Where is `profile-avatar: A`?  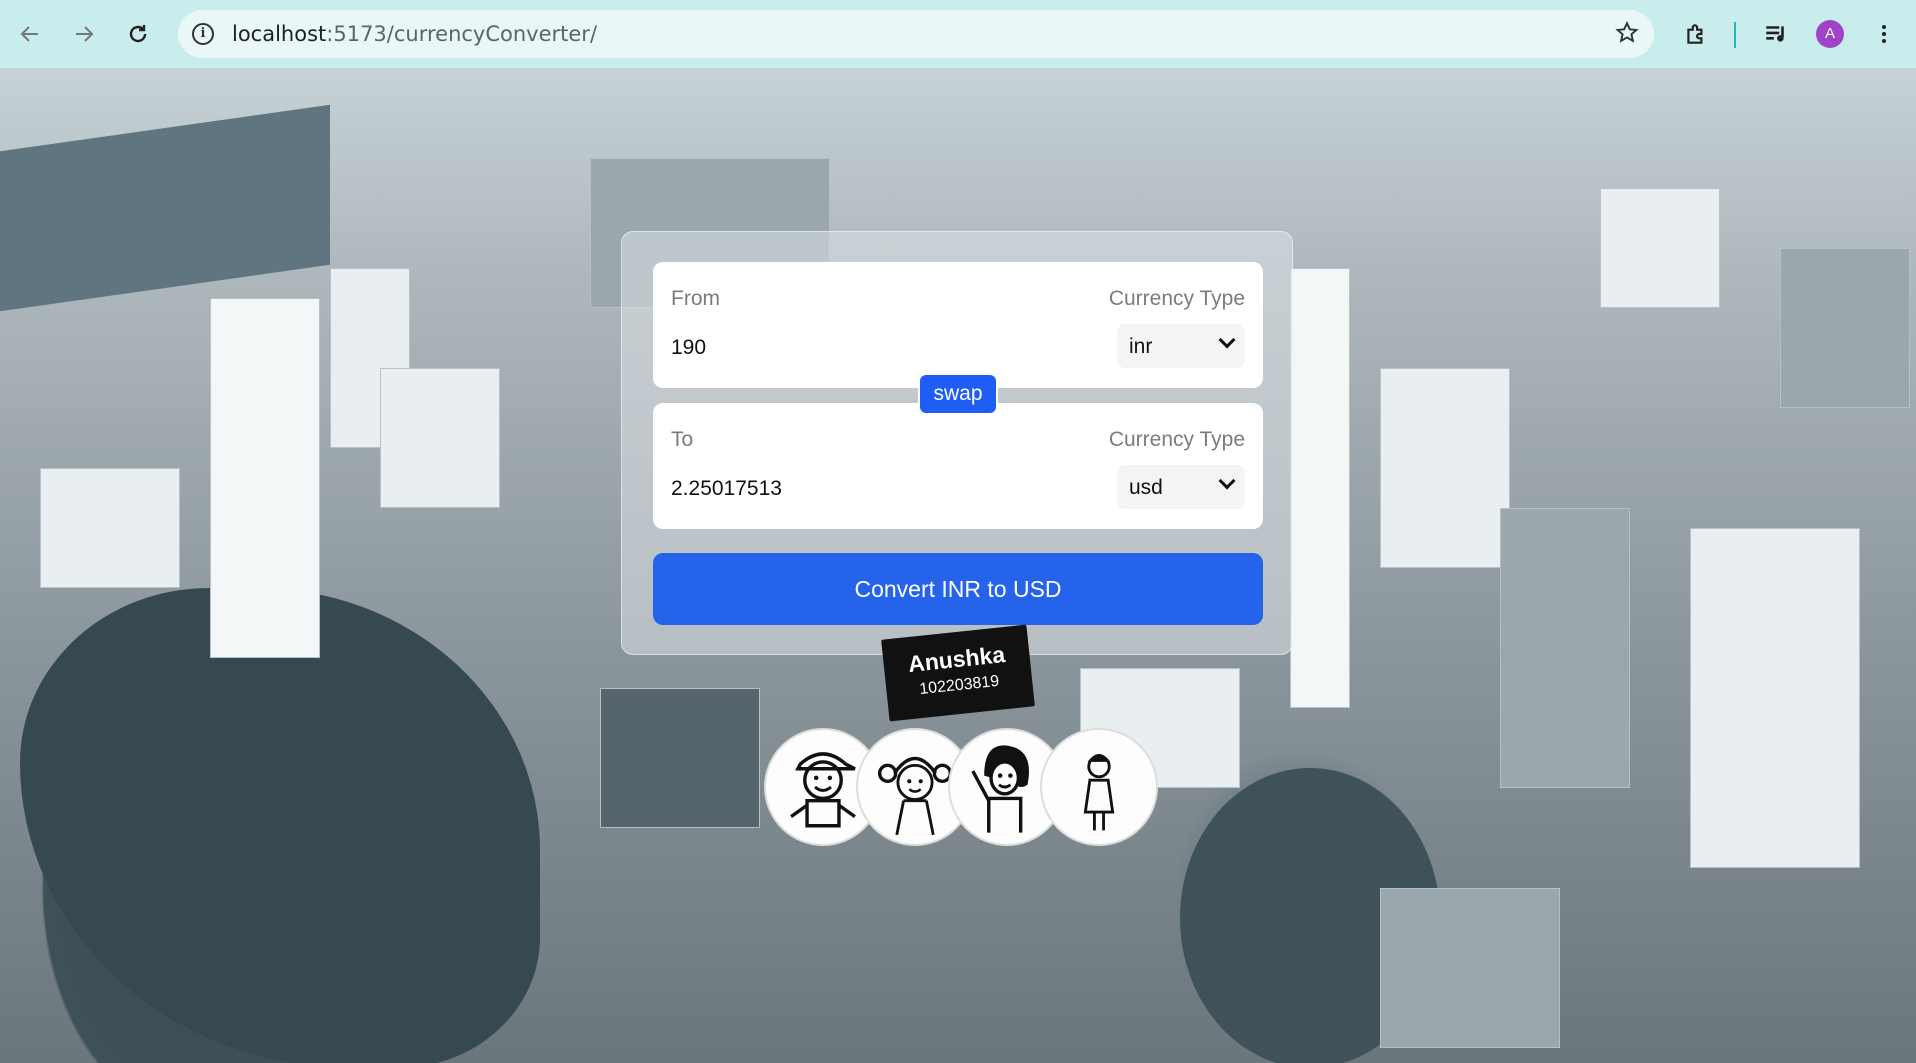 profile-avatar: A is located at coordinates (1830, 34).